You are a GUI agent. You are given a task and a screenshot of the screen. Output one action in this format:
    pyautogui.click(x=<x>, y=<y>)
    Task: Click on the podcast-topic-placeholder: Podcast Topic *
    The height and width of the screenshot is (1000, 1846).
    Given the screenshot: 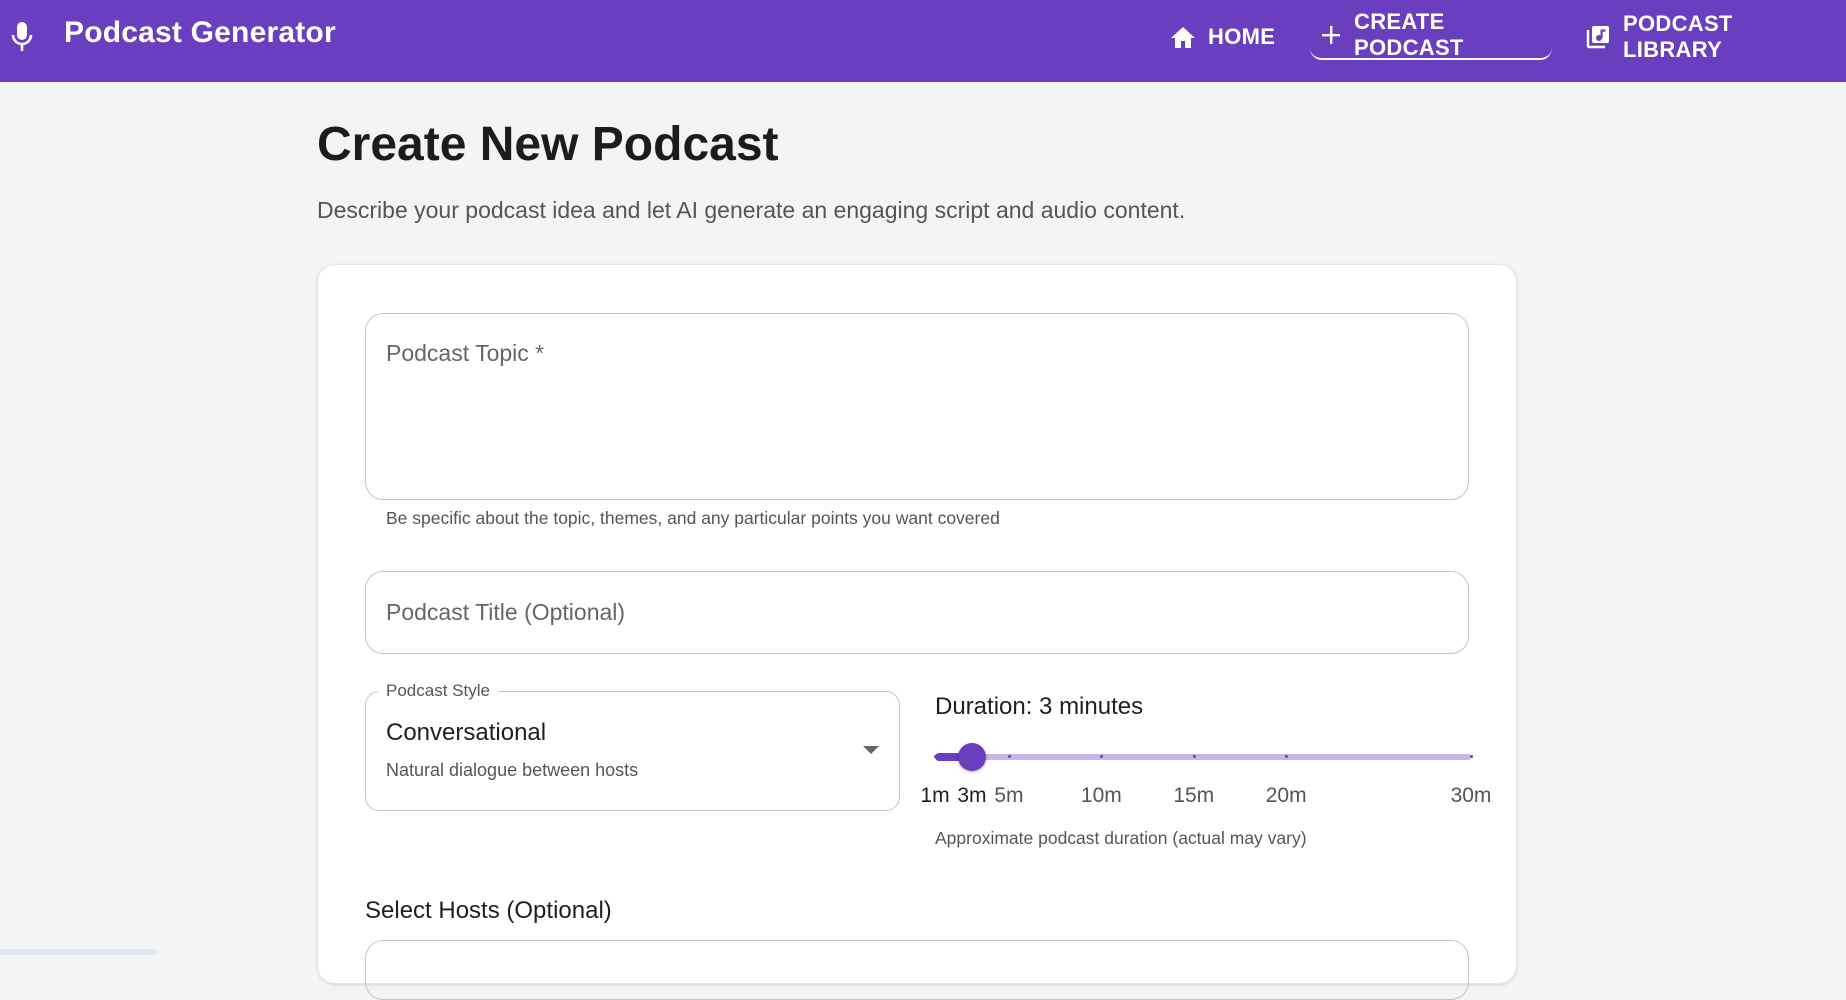 What is the action you would take?
    pyautogui.click(x=465, y=353)
    